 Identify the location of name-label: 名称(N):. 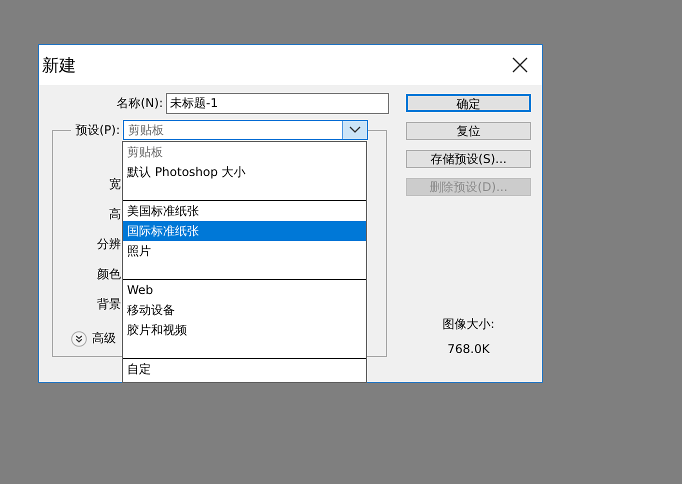
(139, 103).